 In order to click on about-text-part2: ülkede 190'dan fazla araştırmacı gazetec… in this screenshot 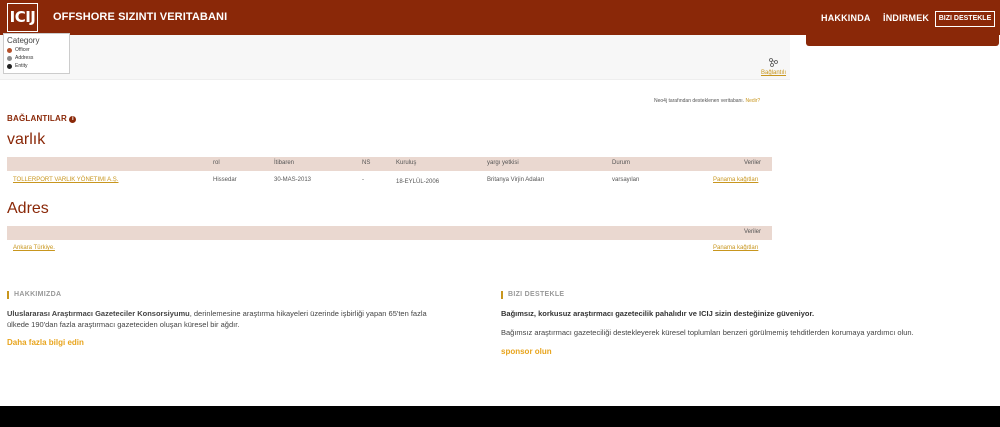, I will do `click(123, 324)`.